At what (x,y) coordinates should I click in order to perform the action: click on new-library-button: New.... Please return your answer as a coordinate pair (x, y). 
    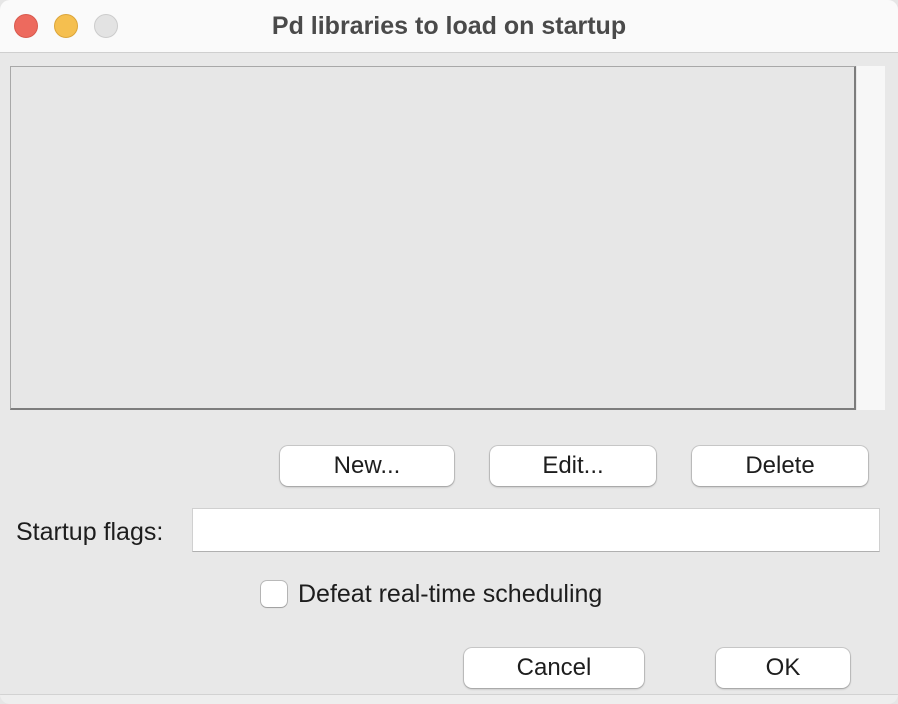
    Looking at the image, I should click on (367, 466).